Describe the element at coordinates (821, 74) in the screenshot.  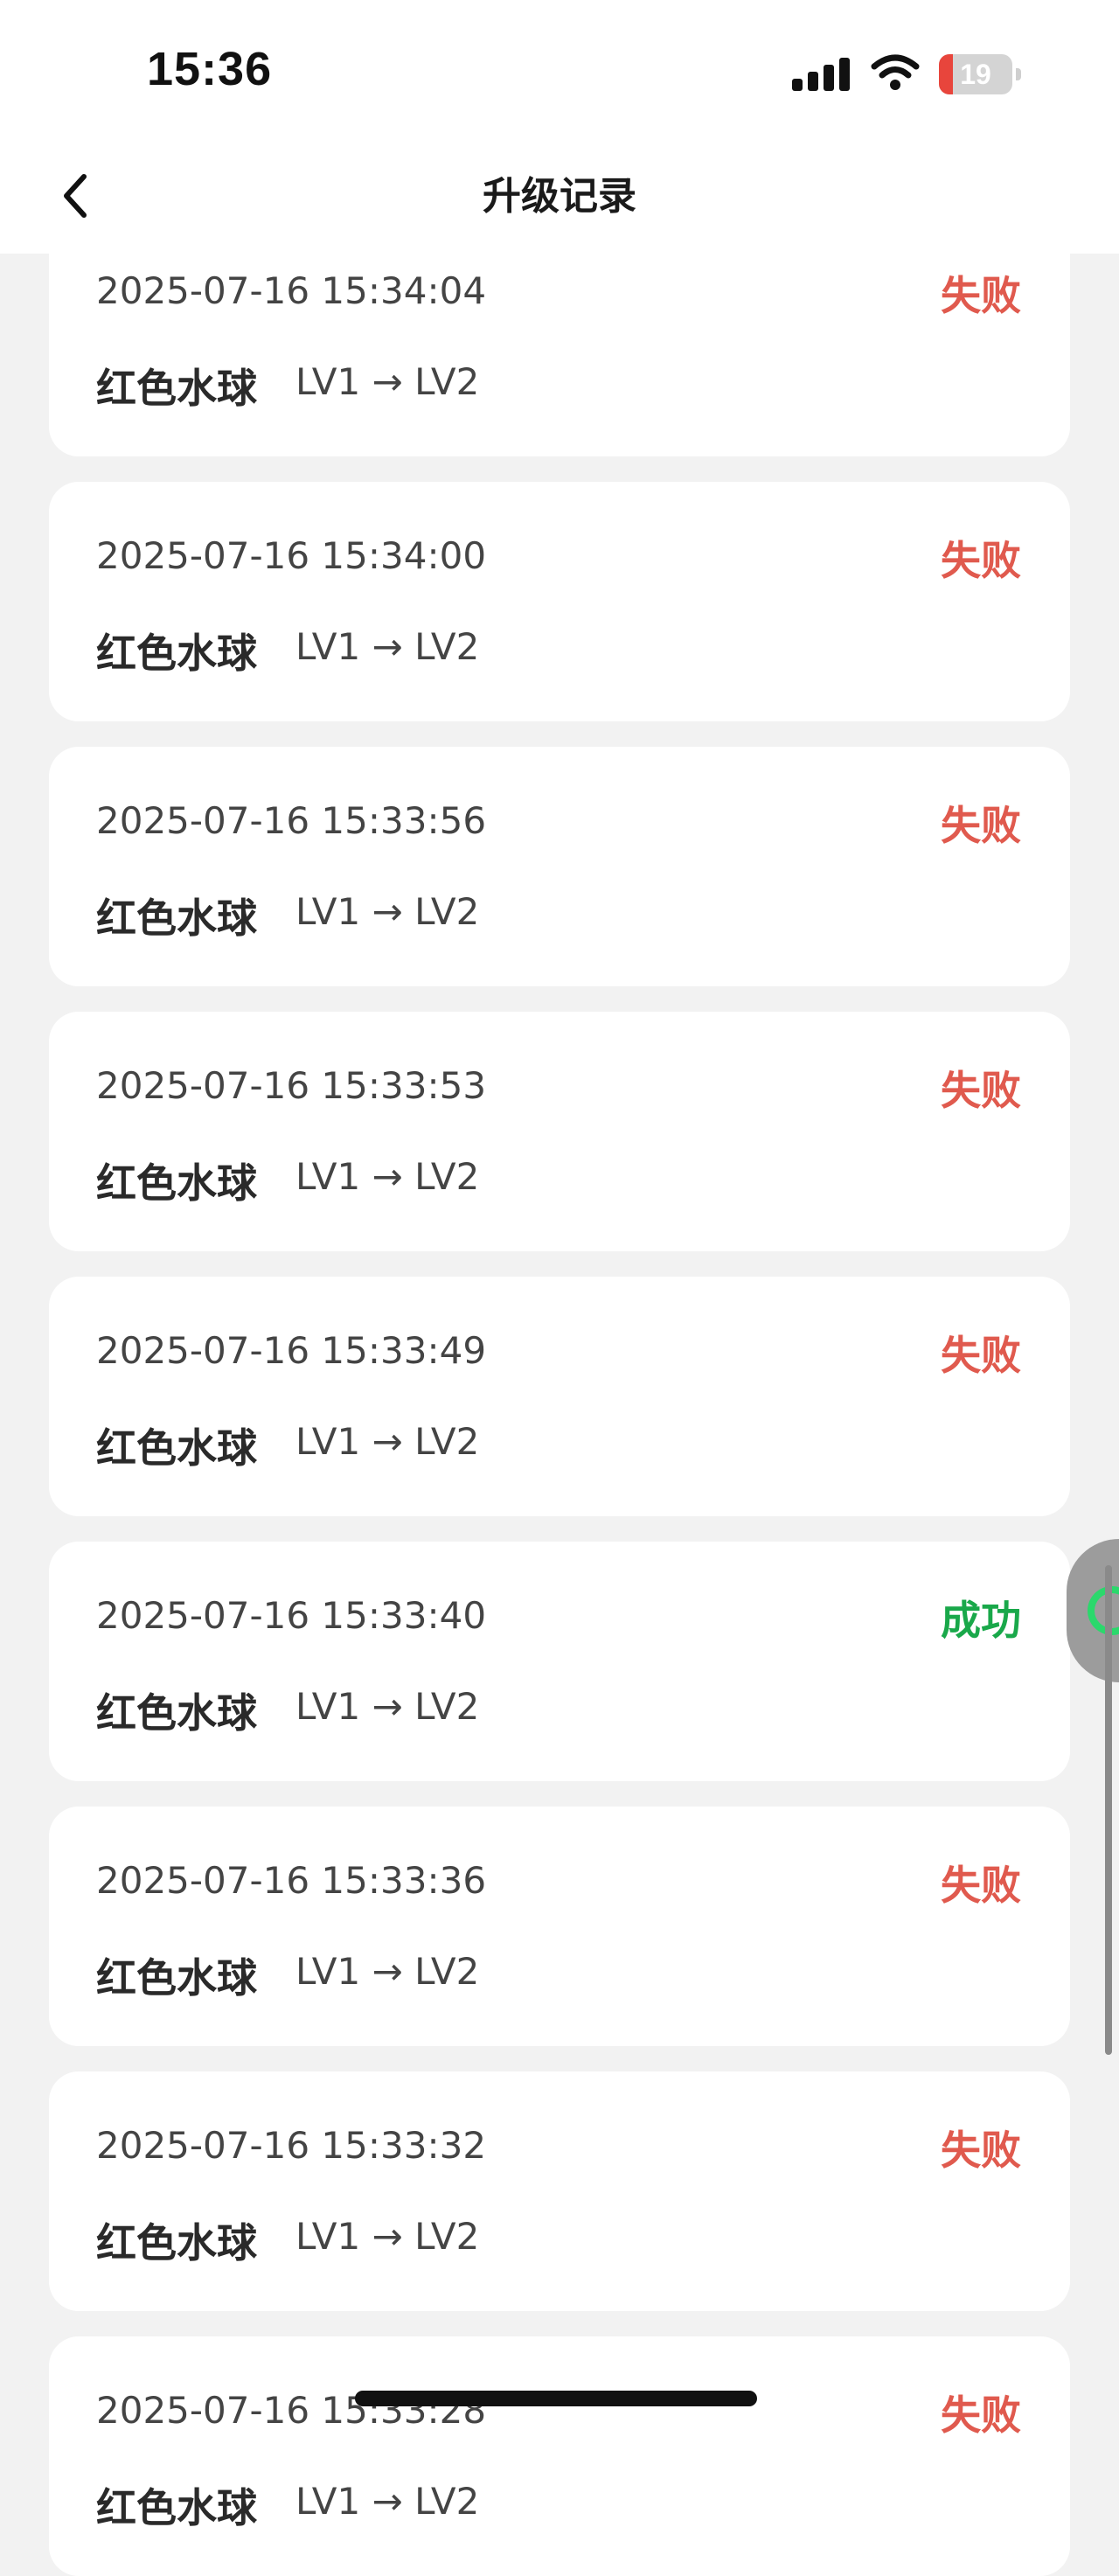
I see `cellular-signal-icon` at that location.